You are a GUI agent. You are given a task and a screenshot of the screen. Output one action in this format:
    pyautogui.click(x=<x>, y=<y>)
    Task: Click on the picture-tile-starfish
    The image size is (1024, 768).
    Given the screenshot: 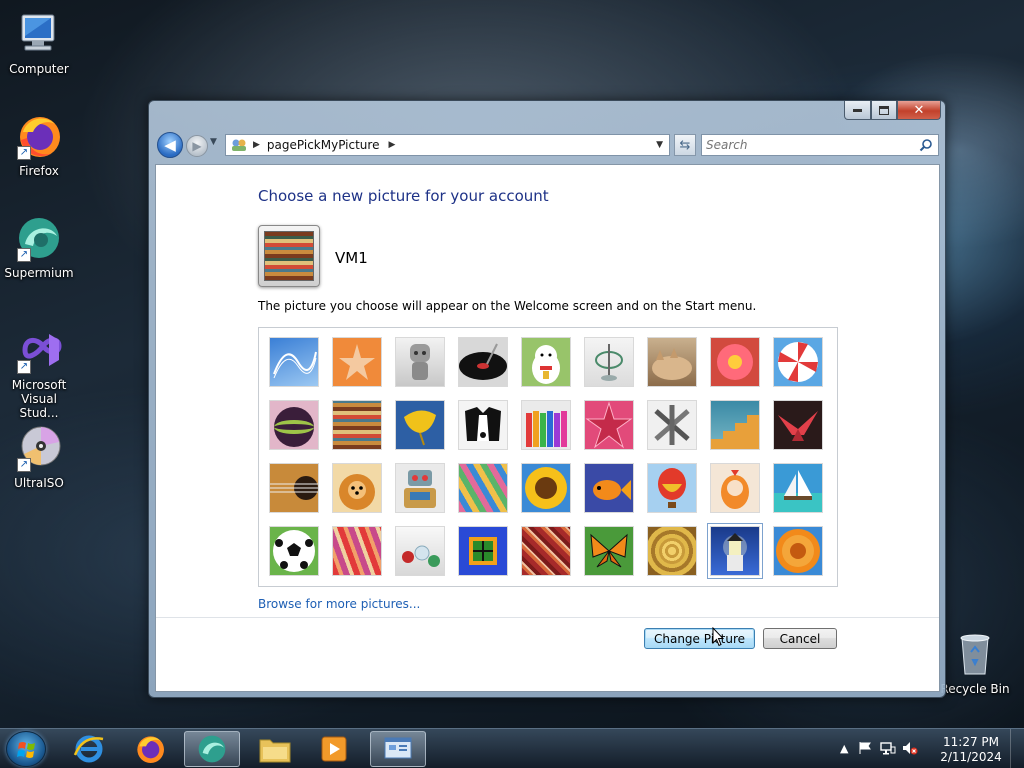 What is the action you would take?
    pyautogui.click(x=357, y=362)
    